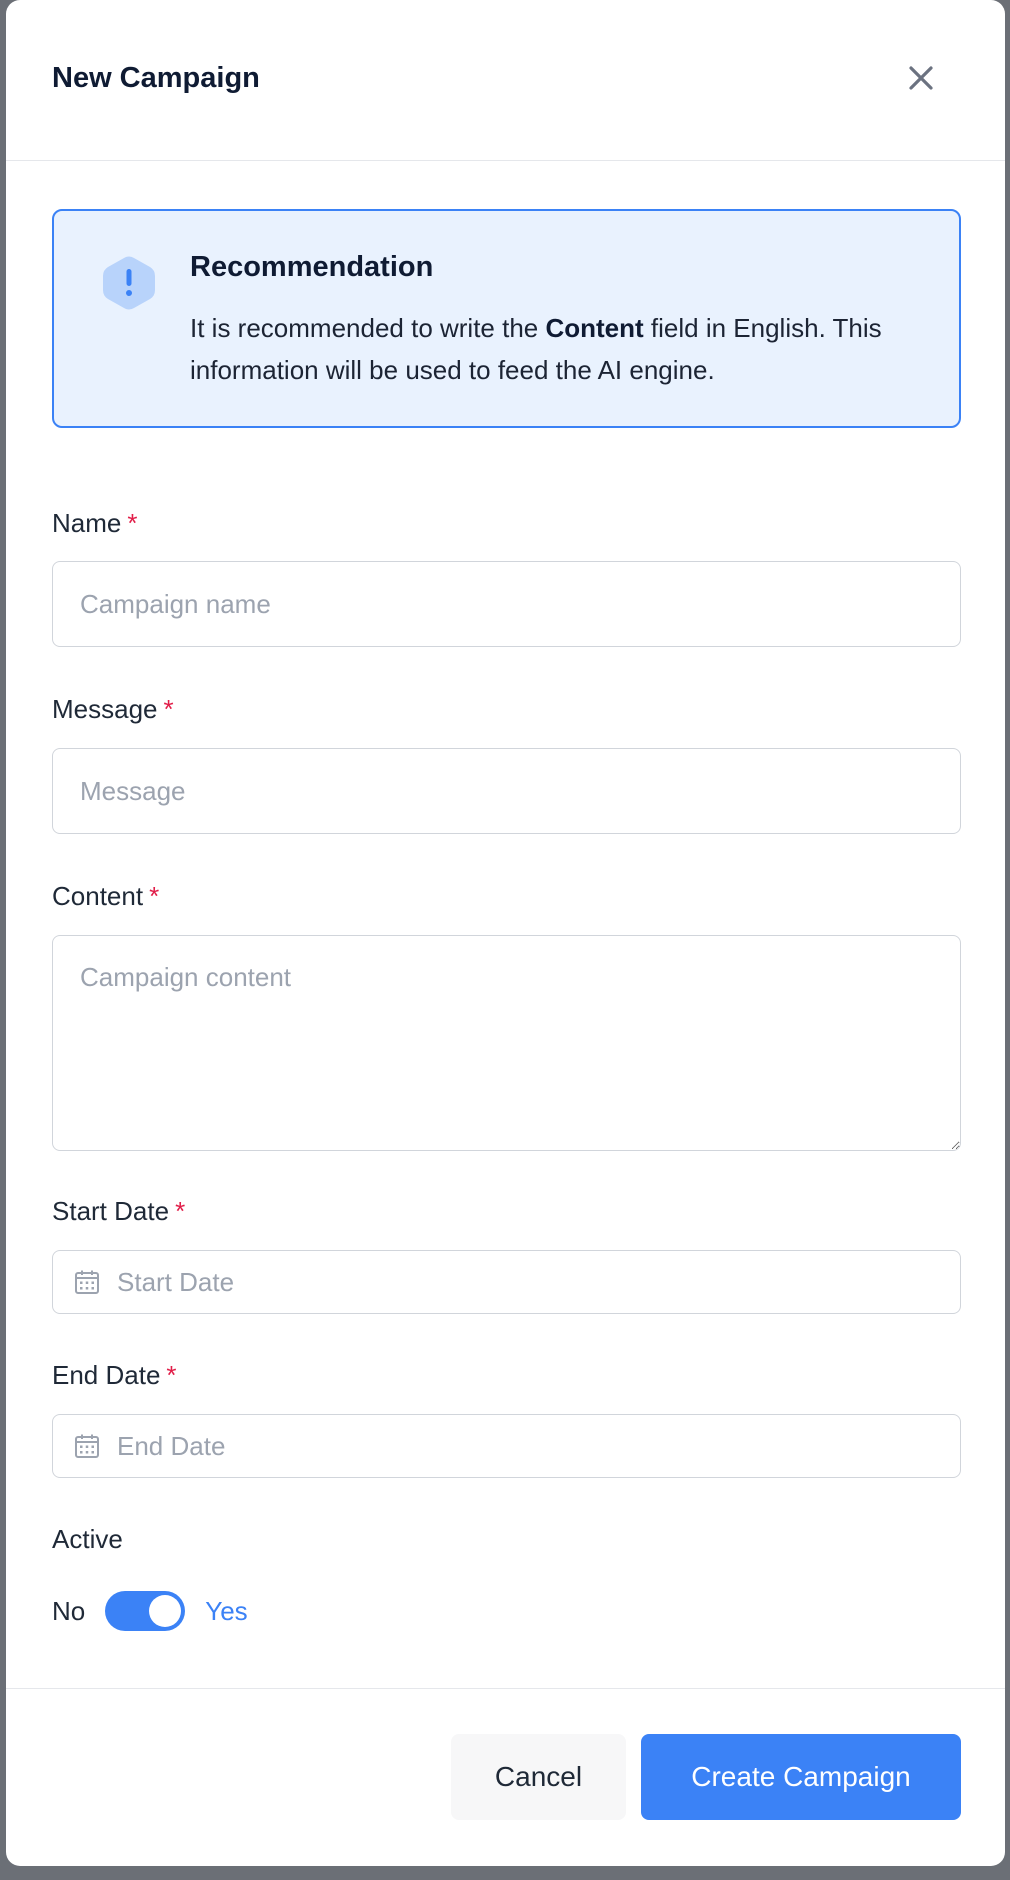  I want to click on toggle-off-label: No, so click(69, 1610).